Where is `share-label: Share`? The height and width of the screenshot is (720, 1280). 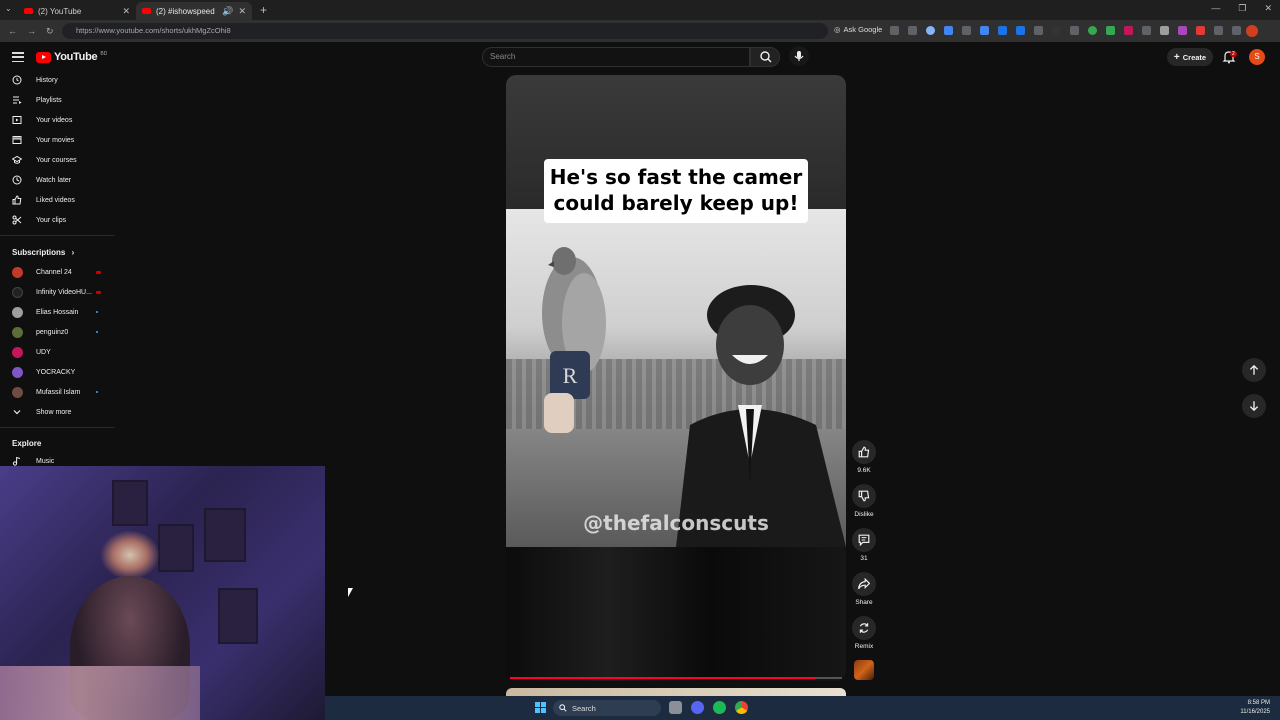 share-label: Share is located at coordinates (864, 602).